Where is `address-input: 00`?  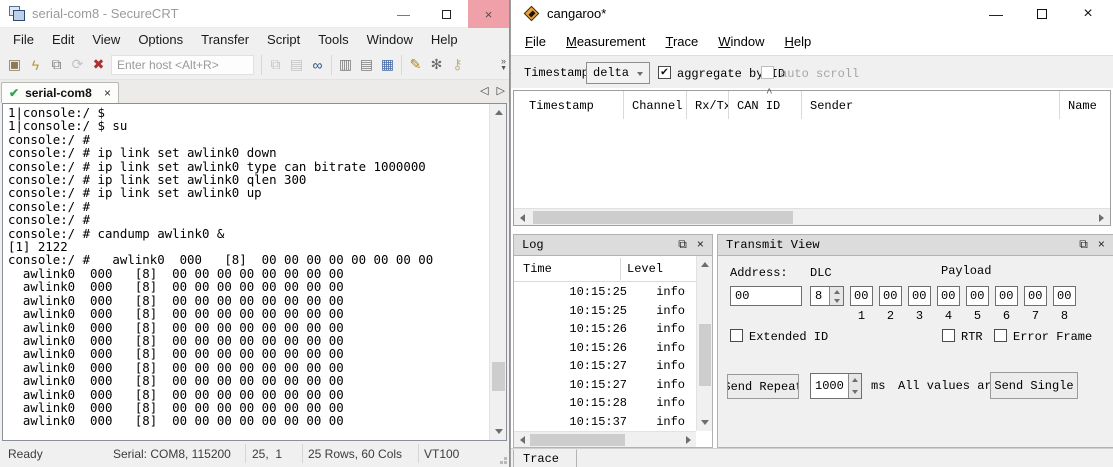
address-input: 00 is located at coordinates (766, 296).